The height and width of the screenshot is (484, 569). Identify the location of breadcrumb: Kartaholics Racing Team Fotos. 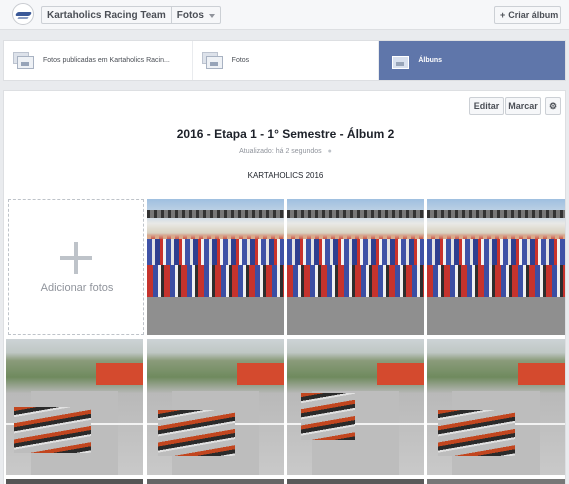
(131, 15).